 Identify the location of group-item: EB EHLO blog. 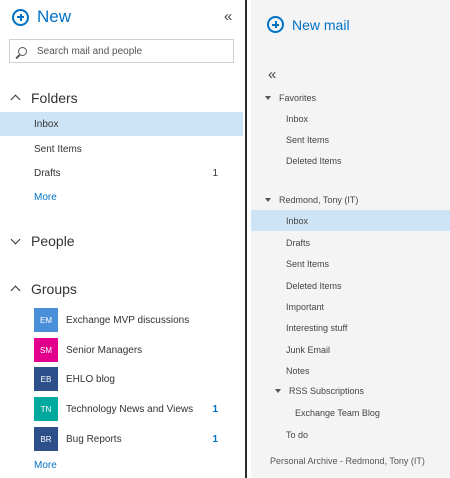
(134, 379).